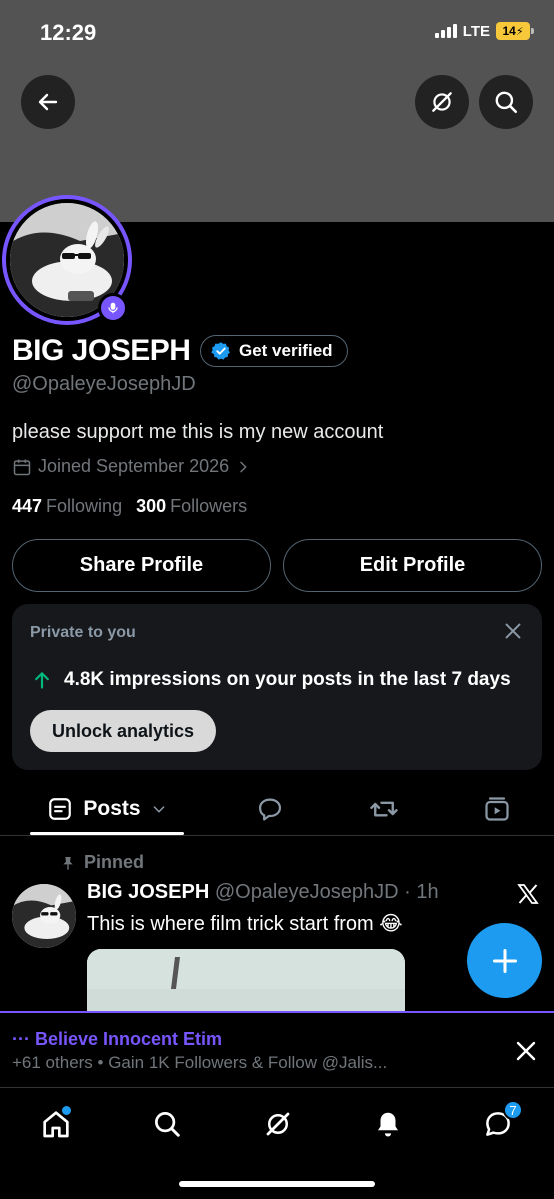 This screenshot has height=1199, width=554. What do you see at coordinates (83, 632) in the screenshot?
I see `card-title: Private to you` at bounding box center [83, 632].